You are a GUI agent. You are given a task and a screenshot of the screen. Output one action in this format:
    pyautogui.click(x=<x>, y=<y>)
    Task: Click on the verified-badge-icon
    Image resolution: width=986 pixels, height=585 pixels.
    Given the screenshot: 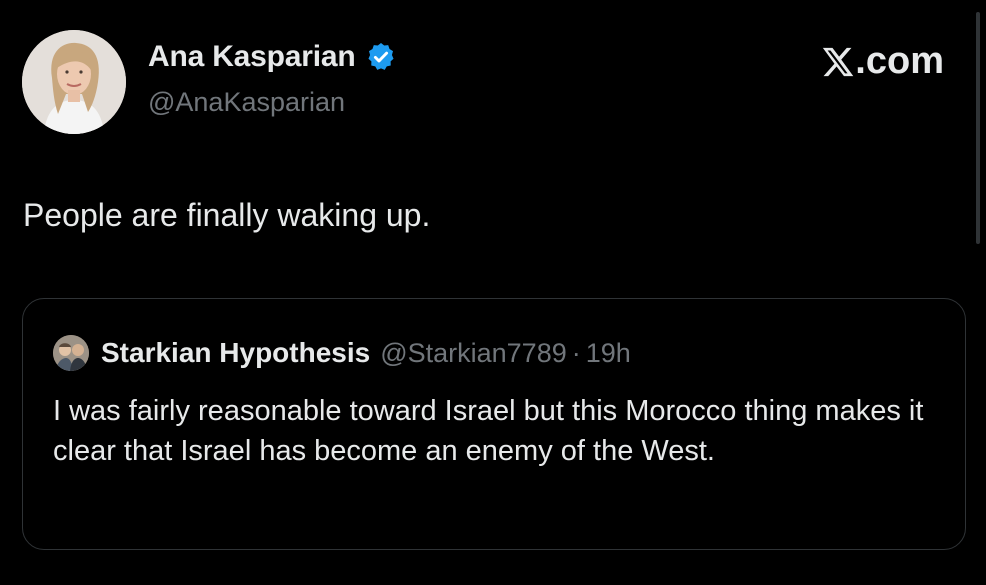 What is the action you would take?
    pyautogui.click(x=381, y=57)
    